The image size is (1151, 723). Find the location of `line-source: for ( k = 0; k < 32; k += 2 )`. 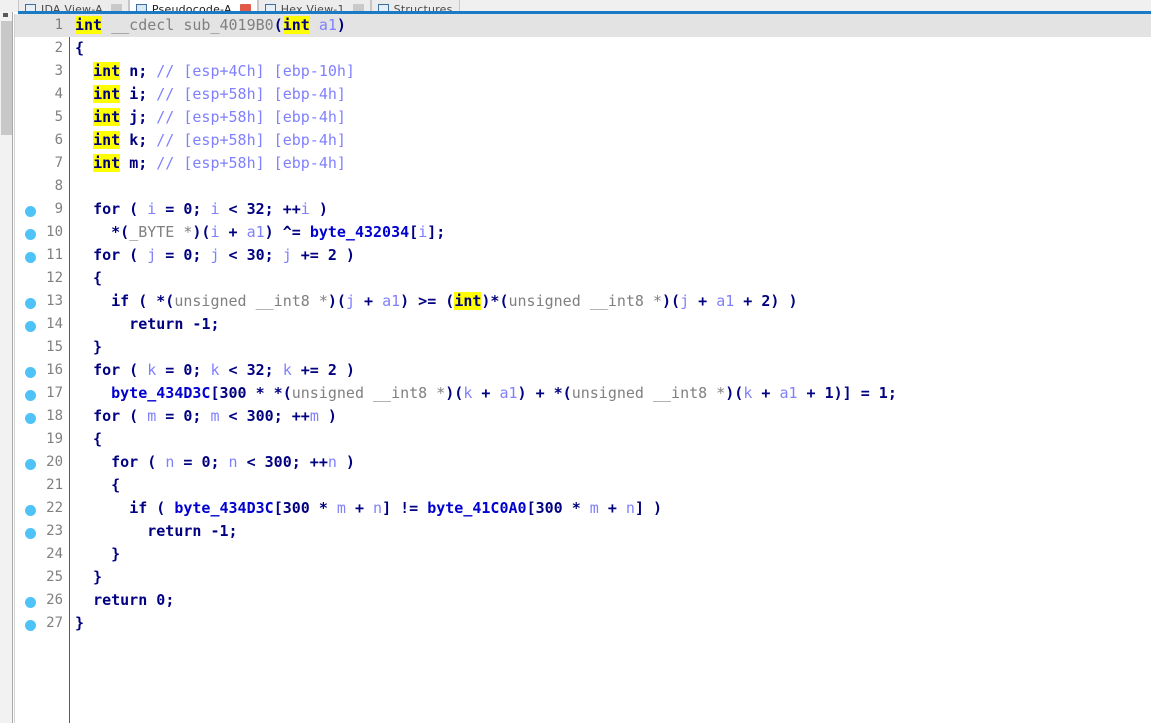

line-source: for ( k = 0; k < 32; k += 2 ) is located at coordinates (610, 370).